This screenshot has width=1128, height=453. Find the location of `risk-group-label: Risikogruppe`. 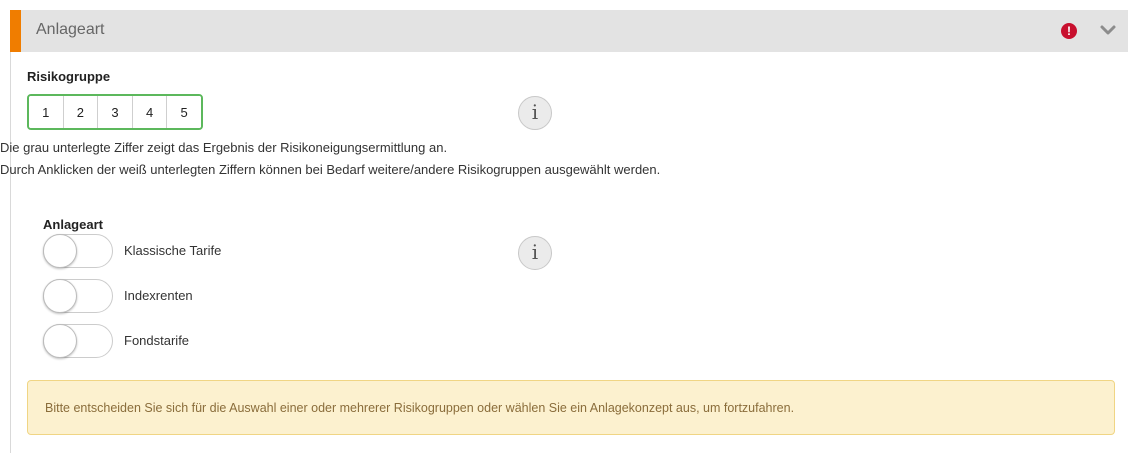

risk-group-label: Risikogruppe is located at coordinates (69, 76).